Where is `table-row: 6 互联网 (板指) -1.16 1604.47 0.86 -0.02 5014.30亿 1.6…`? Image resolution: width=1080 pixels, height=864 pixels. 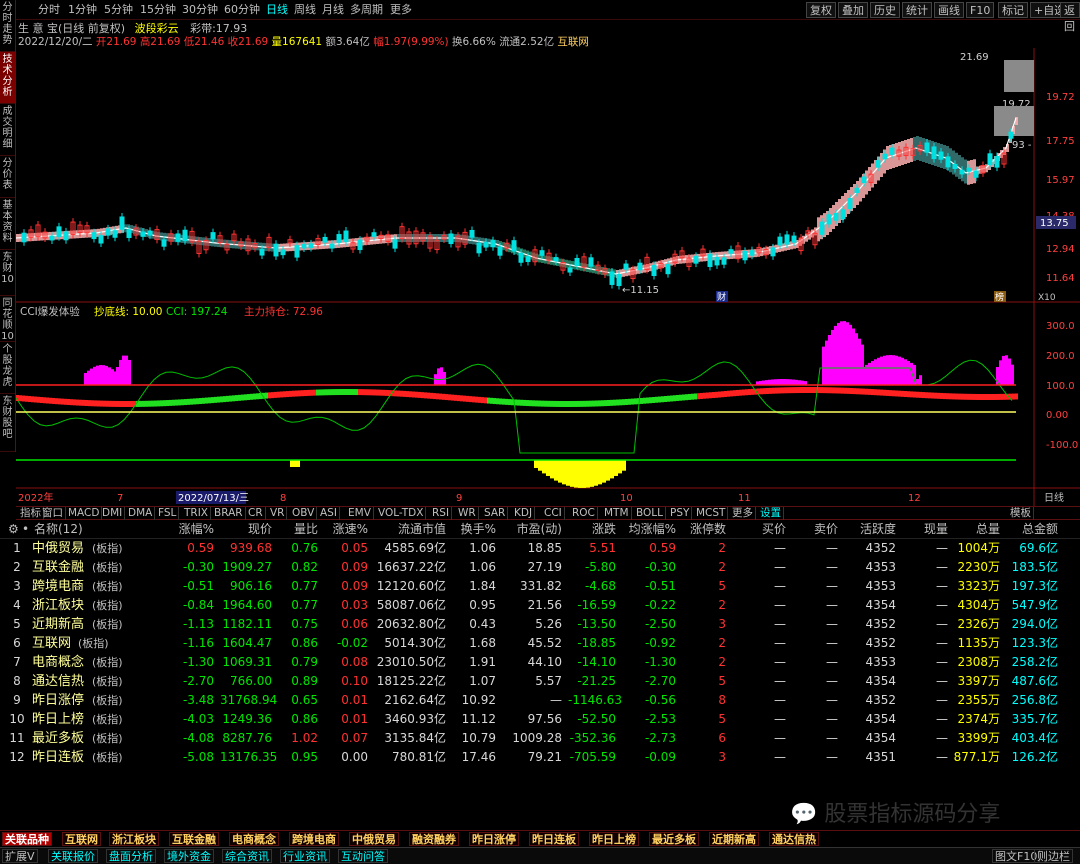 table-row: 6 互联网 (板指) -1.16 1604.47 0.86 -0.02 5014.30亿 1.6… is located at coordinates (540, 643).